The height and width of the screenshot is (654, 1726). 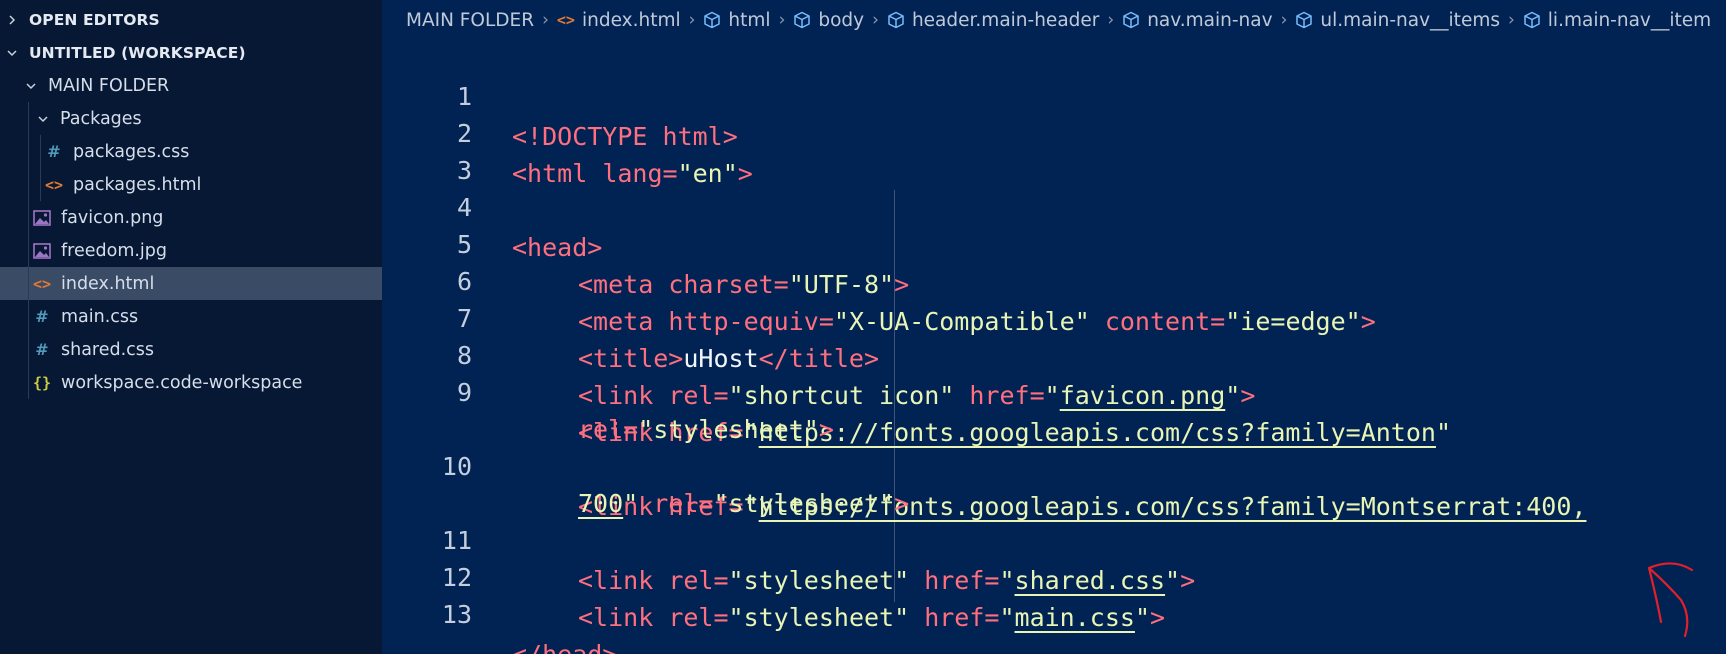 I want to click on file-label: workspace.code-workspace, so click(x=182, y=382).